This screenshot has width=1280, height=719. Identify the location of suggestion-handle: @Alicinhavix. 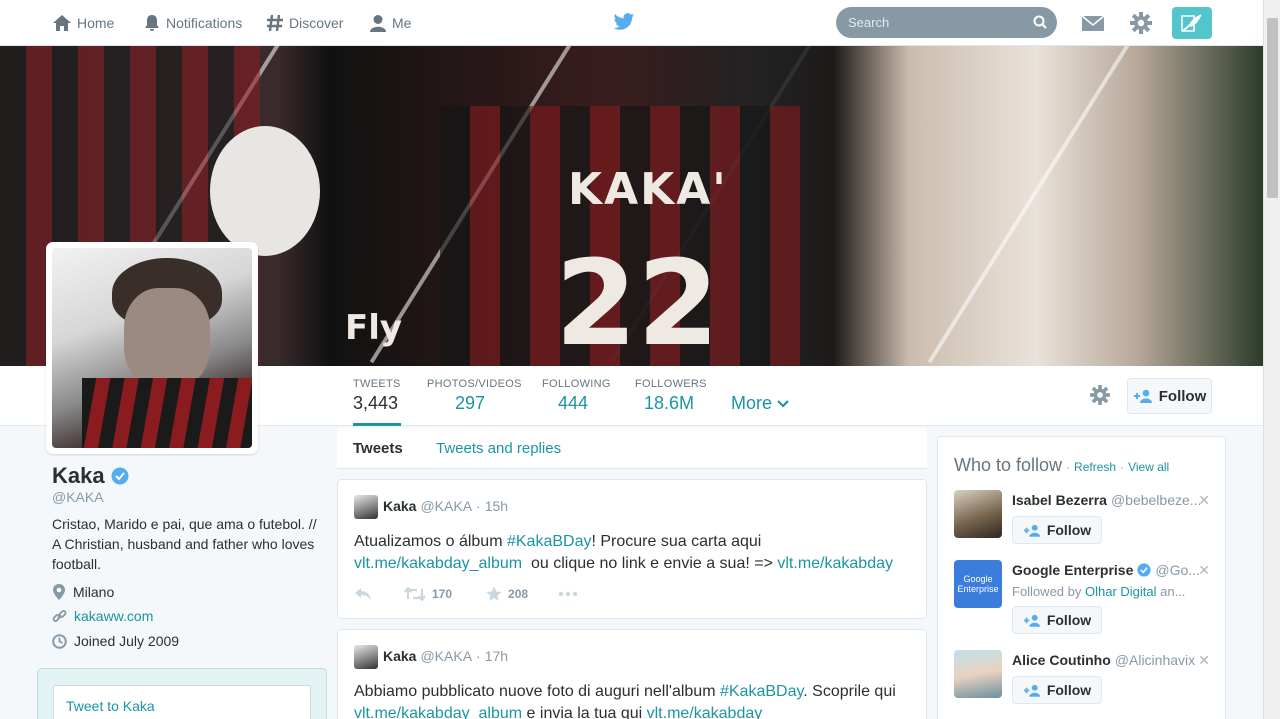
(1155, 660).